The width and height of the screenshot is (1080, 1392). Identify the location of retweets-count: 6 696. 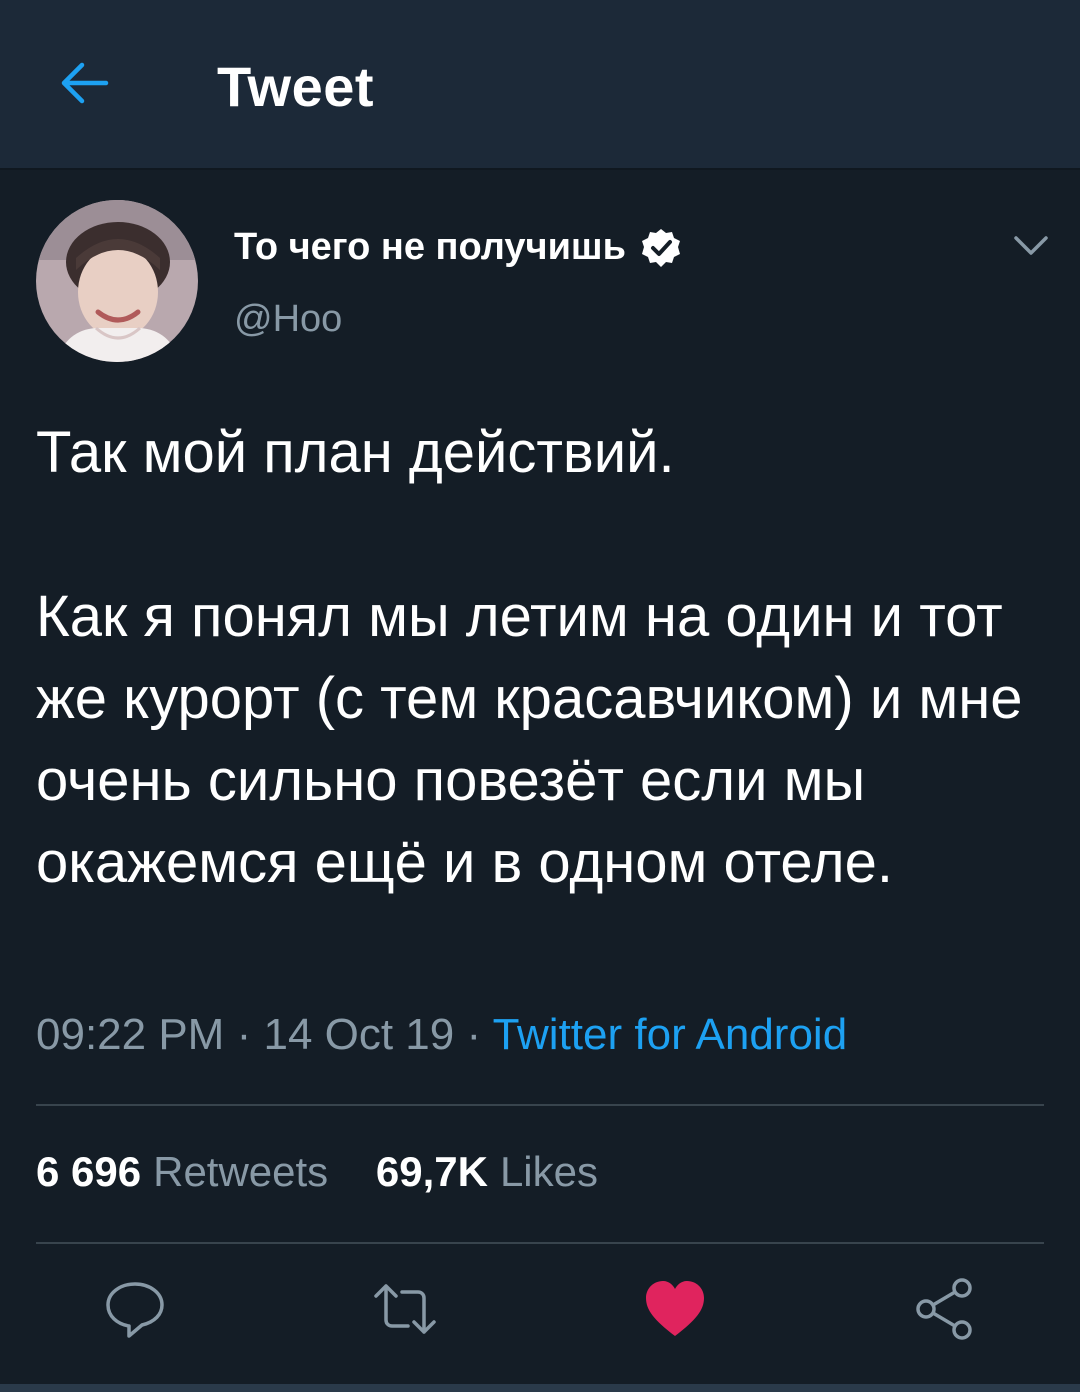
(89, 1171).